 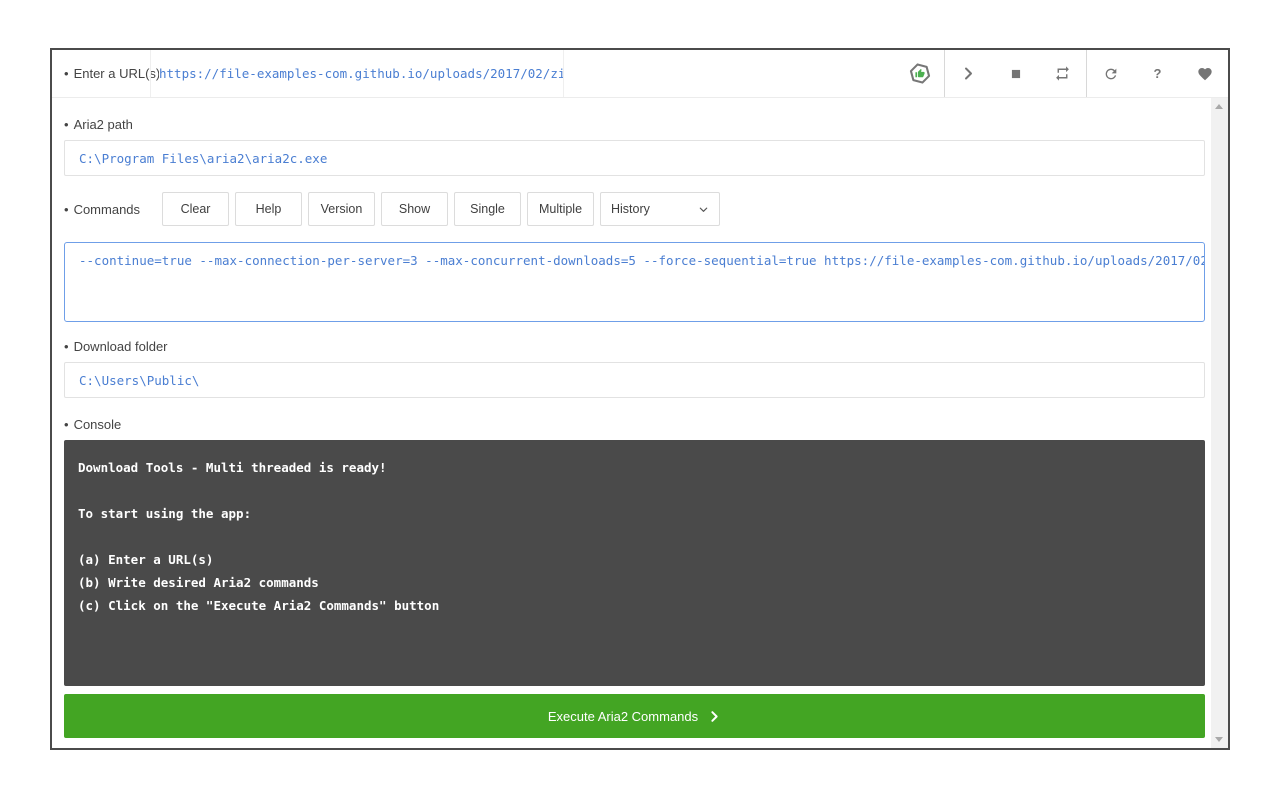 I want to click on help-icon: ?, so click(x=1157, y=73).